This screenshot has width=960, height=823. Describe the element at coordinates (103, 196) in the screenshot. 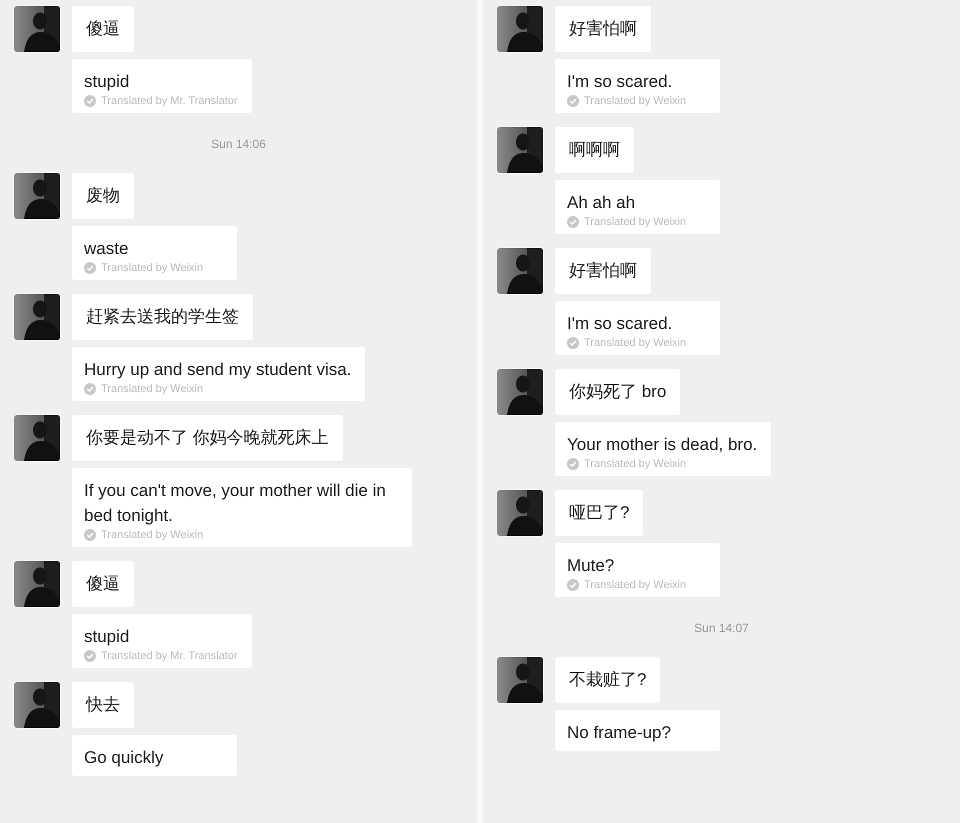

I see `message-bubble: 废物` at that location.